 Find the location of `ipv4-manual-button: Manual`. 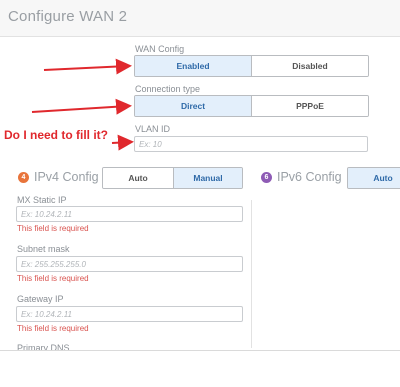

ipv4-manual-button: Manual is located at coordinates (207, 178).